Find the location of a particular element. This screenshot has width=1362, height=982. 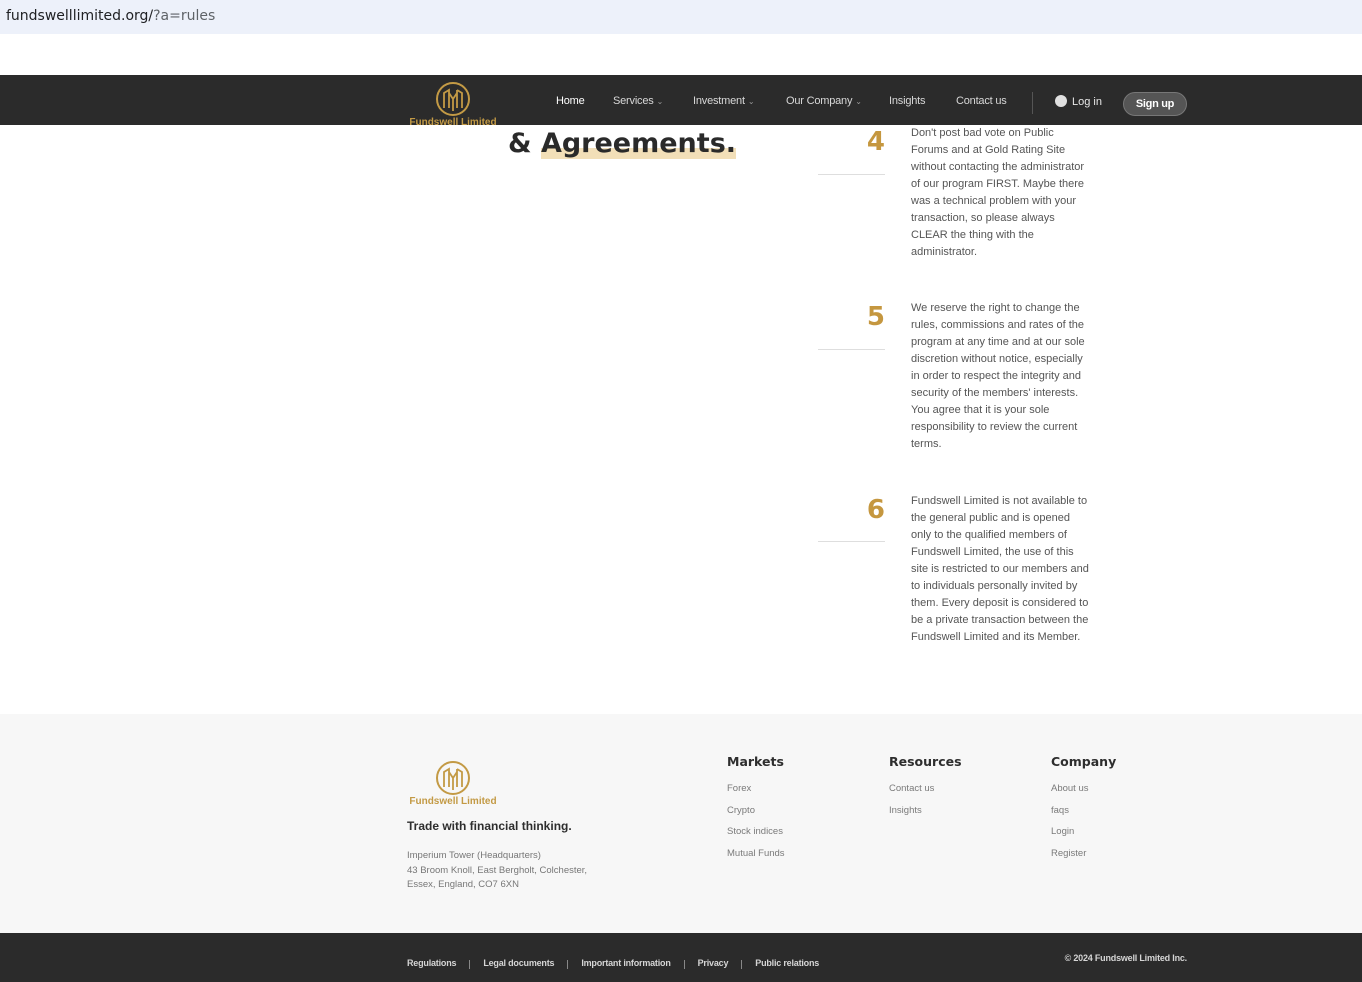

link-regulations: Regulations is located at coordinates (432, 963).